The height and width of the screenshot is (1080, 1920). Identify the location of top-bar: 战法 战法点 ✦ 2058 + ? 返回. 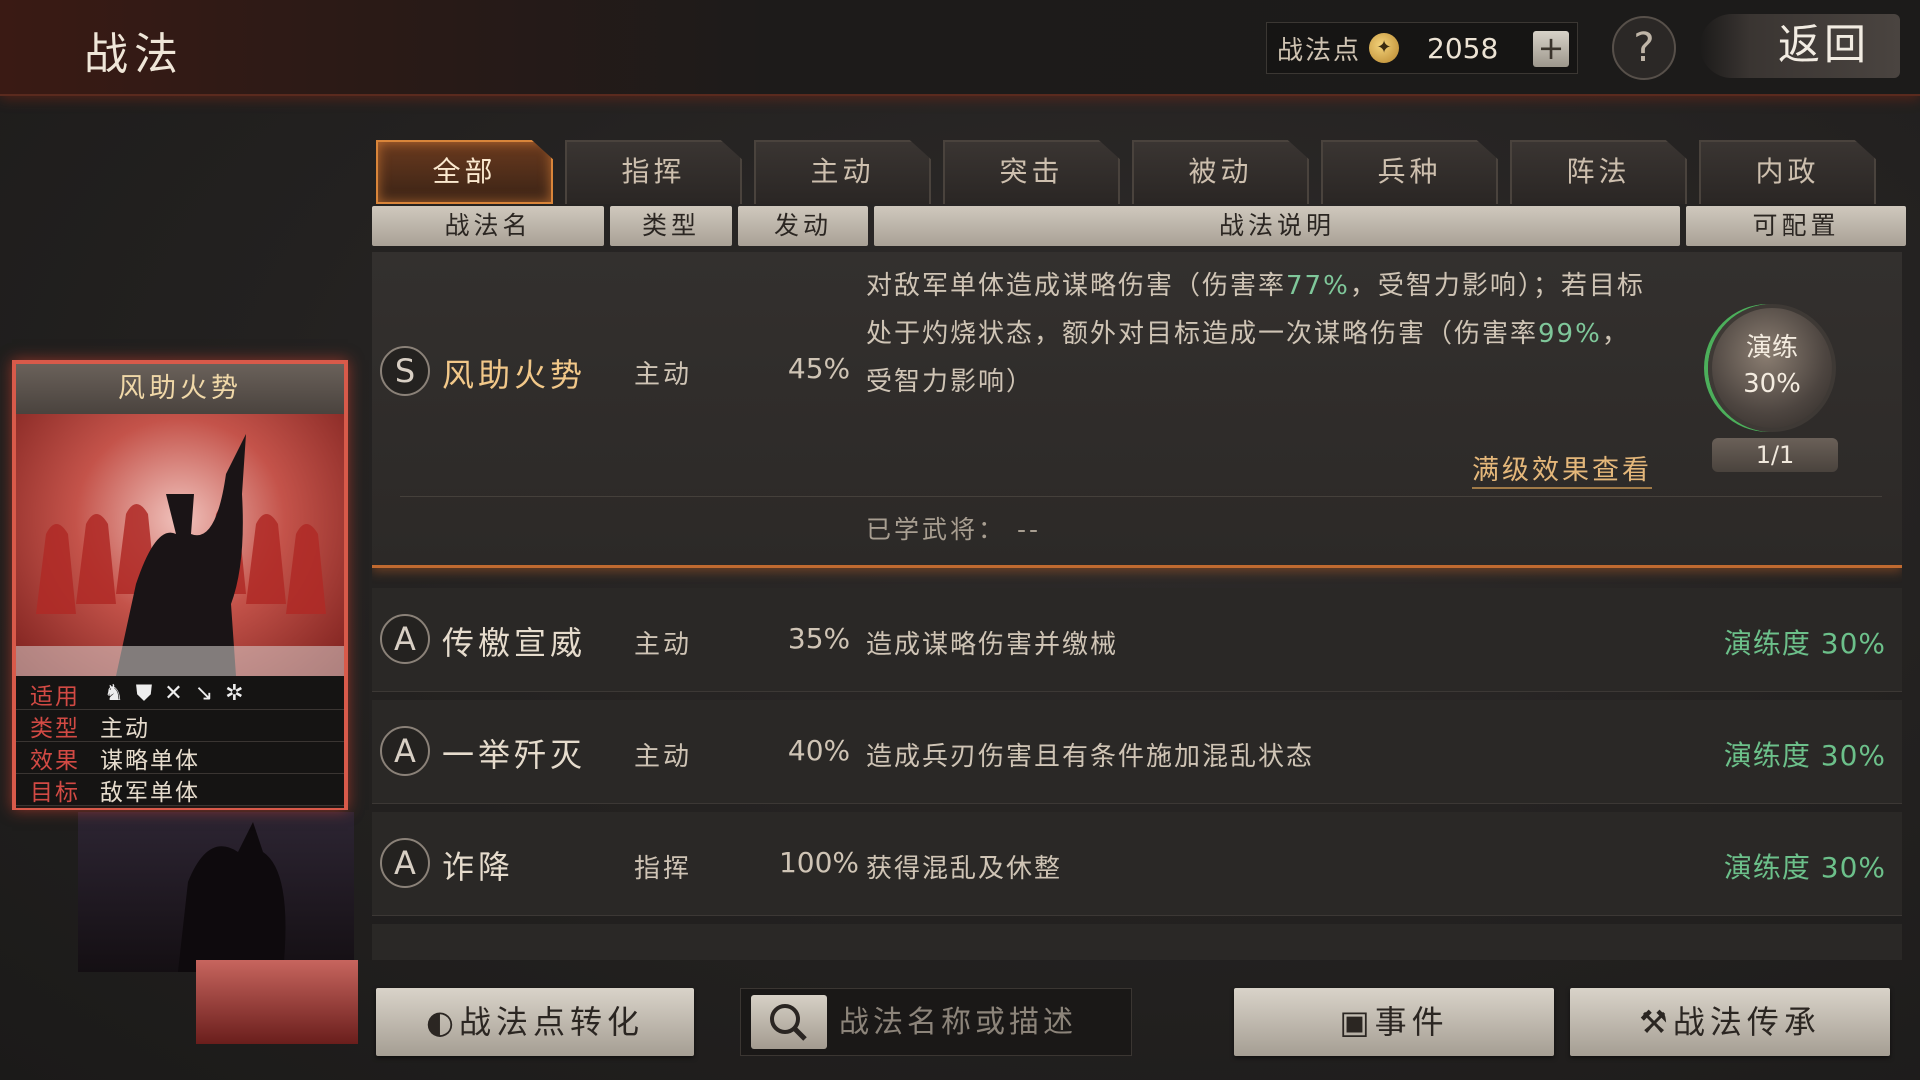
(960, 48).